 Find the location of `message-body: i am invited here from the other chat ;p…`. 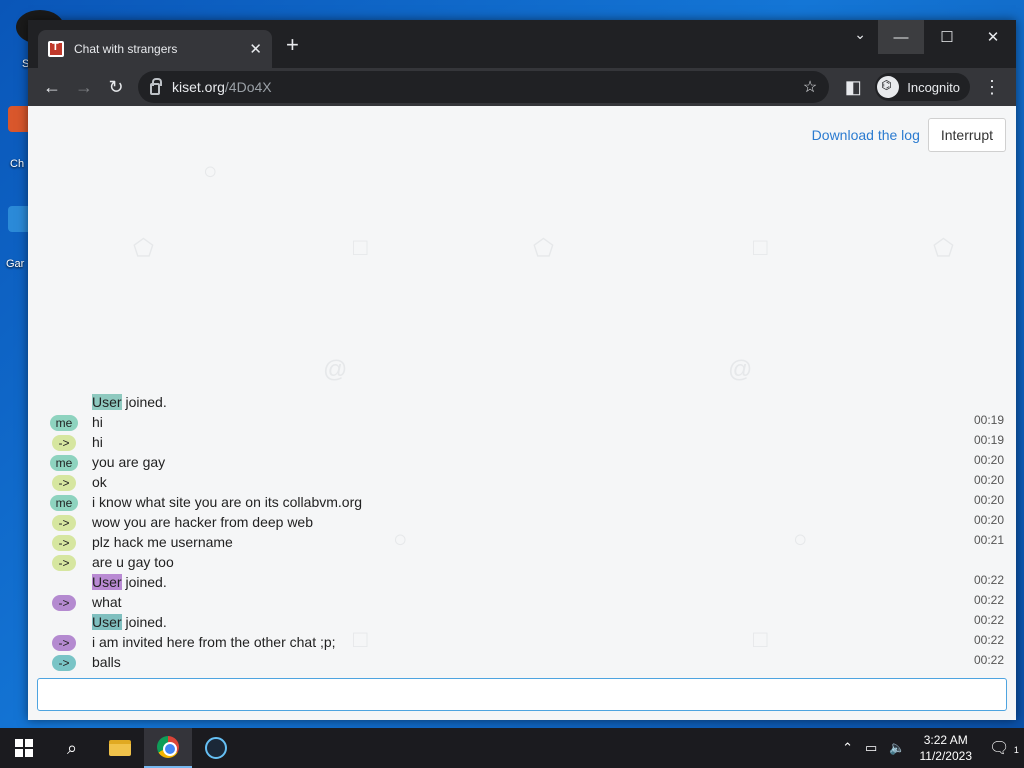

message-body: i am invited here from the other chat ;p… is located at coordinates (214, 642).